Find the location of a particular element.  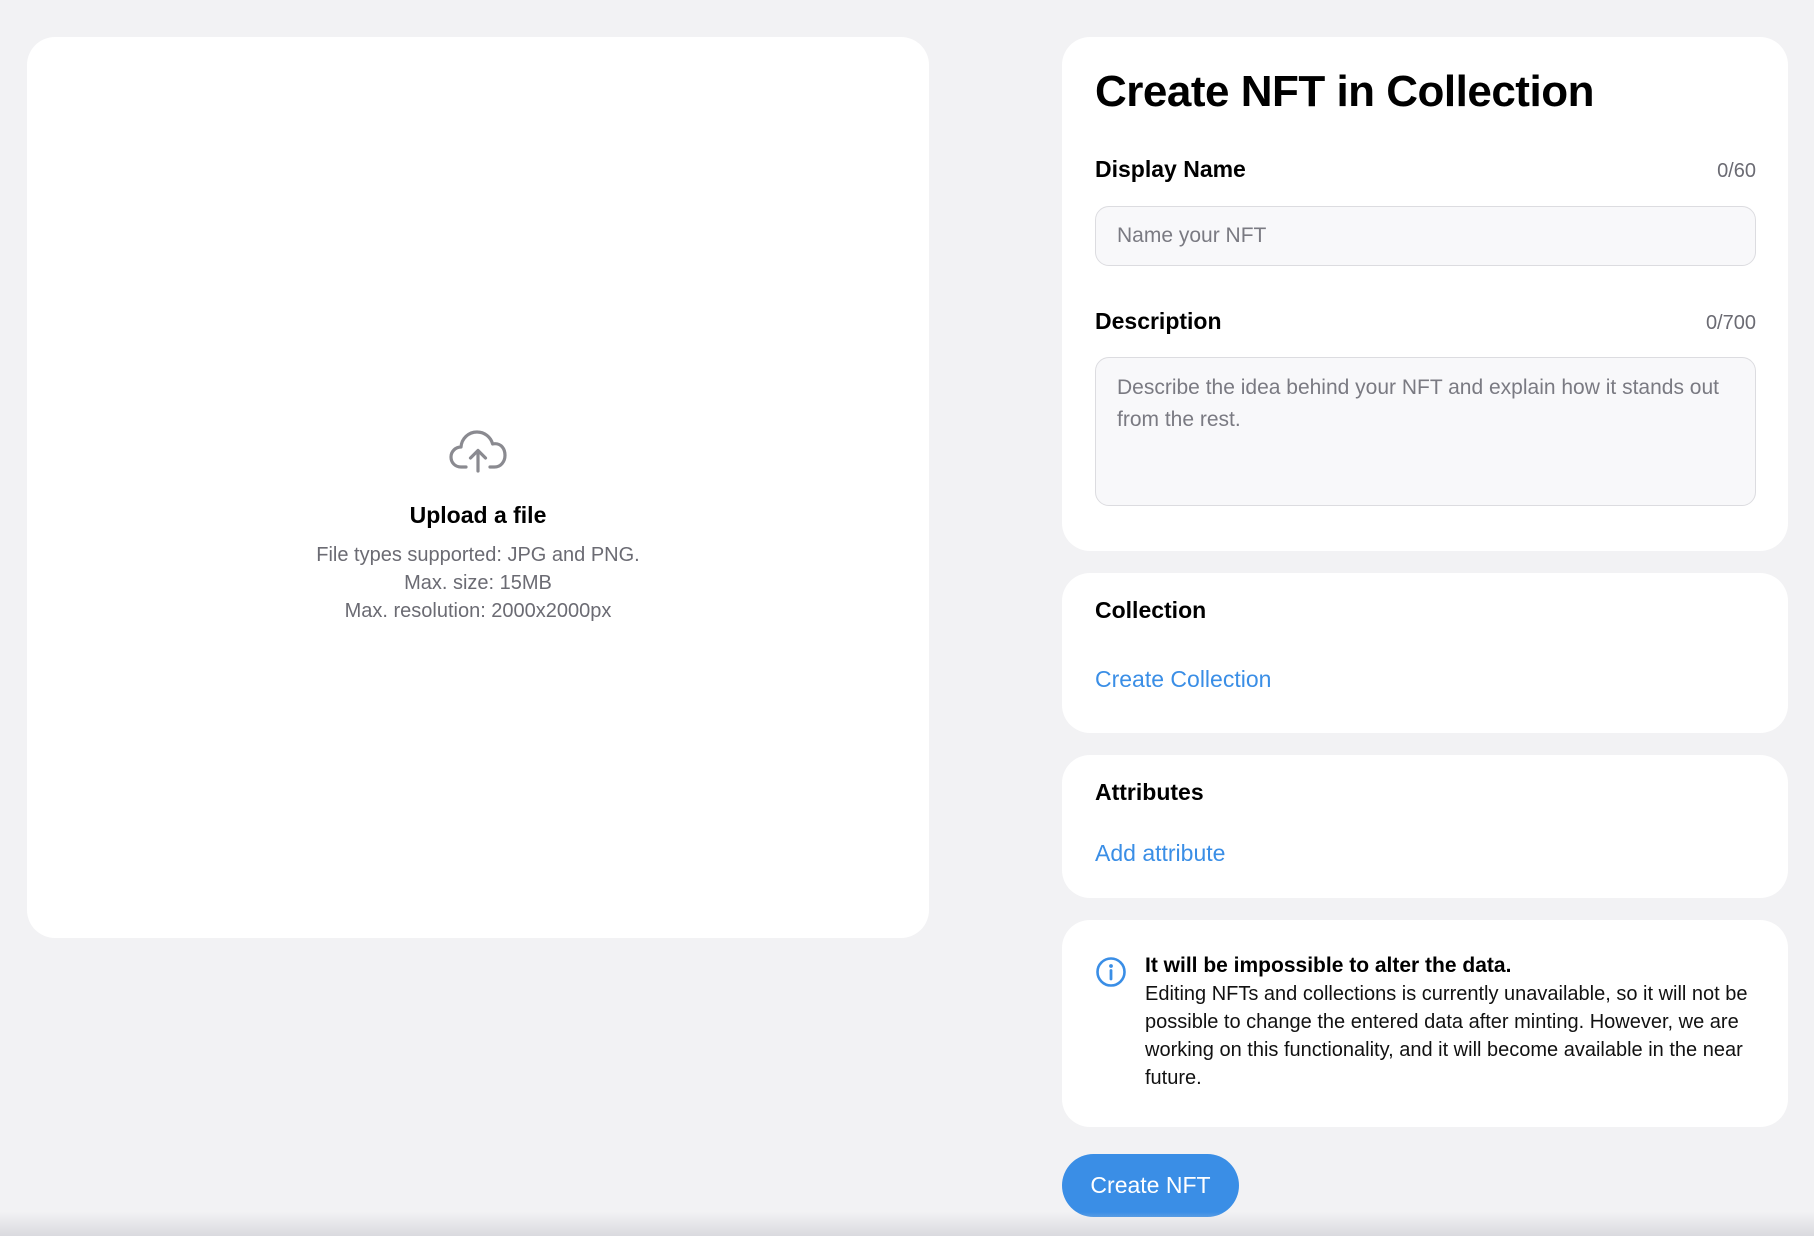

display-name-input is located at coordinates (1425, 235).